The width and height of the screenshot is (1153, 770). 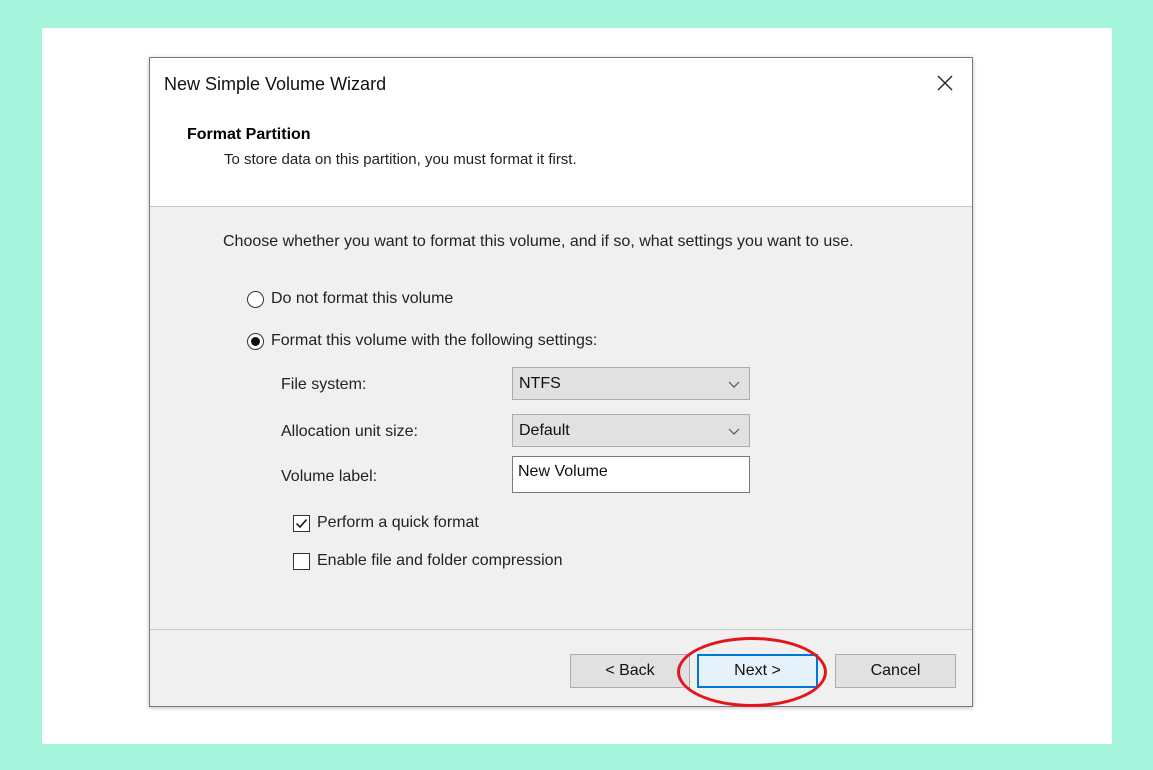 I want to click on checkbox-quick-format: Perform a quick format, so click(x=386, y=523).